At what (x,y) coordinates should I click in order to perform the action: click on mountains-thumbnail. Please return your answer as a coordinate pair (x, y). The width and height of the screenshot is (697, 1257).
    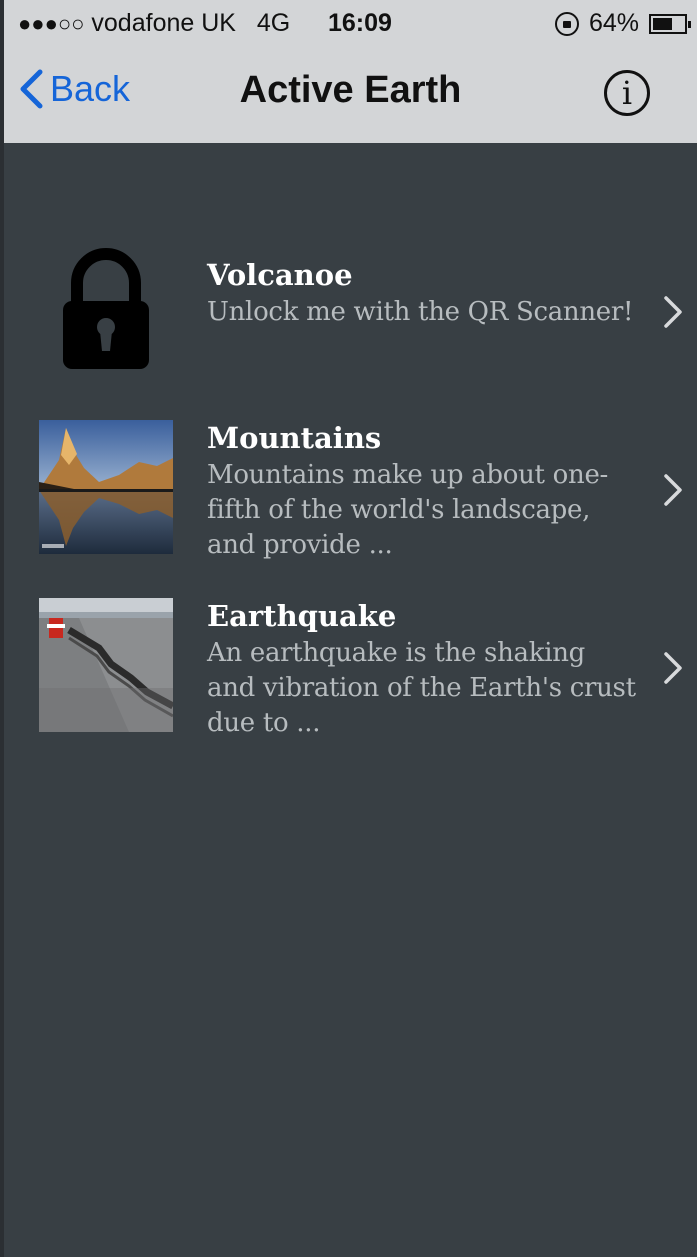
    Looking at the image, I should click on (106, 487).